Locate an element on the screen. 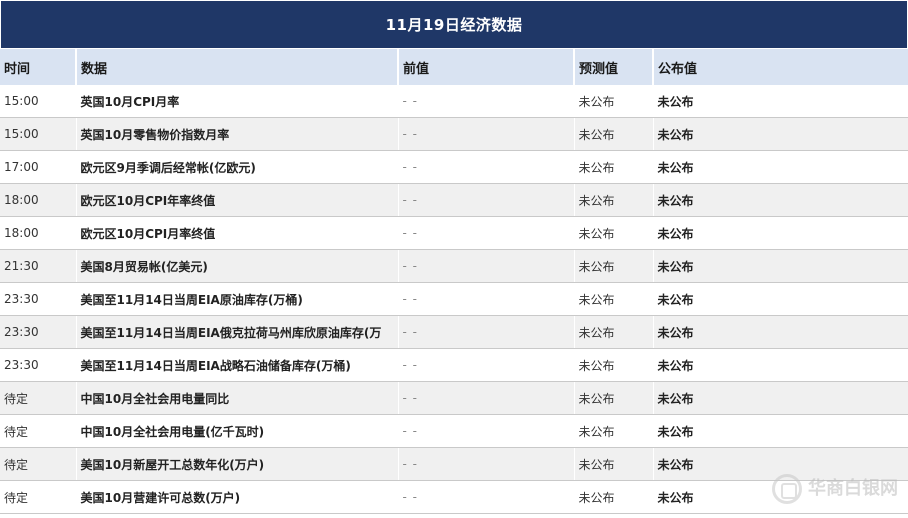 This screenshot has width=908, height=518. table-row: 待定 中国10月全社会用电量同比 - - 未公布 未公布 is located at coordinates (454, 398).